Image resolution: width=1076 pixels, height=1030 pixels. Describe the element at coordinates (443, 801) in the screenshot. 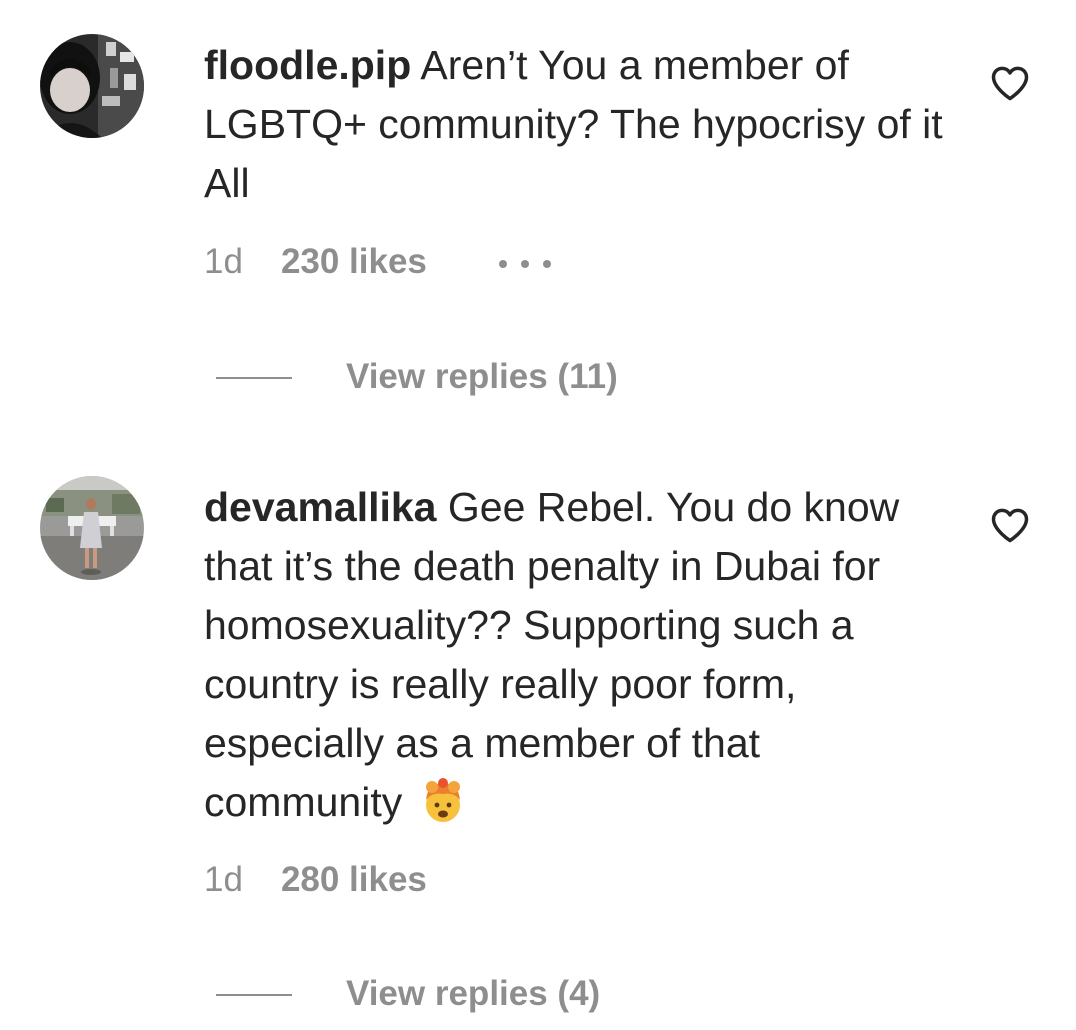

I see `exploding-head-emoji` at that location.